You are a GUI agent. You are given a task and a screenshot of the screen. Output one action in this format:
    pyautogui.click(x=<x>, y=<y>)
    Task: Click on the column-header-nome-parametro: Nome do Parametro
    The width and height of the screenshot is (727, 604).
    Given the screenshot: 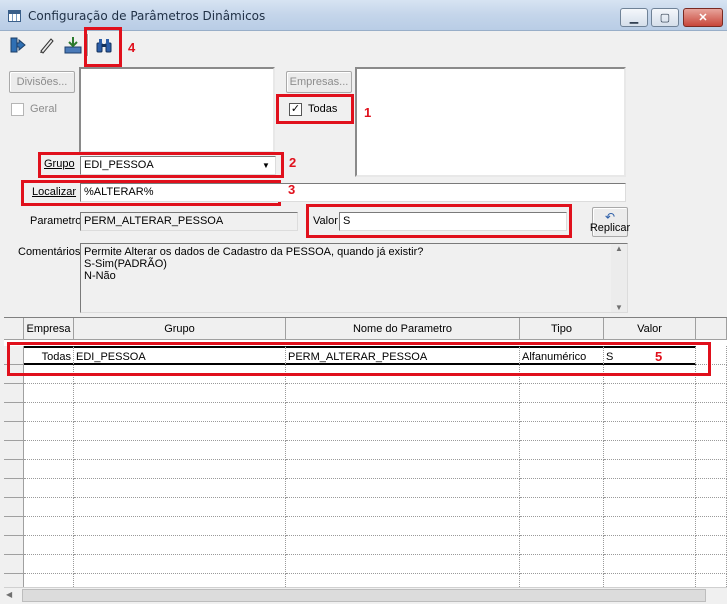 What is the action you would take?
    pyautogui.click(x=403, y=329)
    